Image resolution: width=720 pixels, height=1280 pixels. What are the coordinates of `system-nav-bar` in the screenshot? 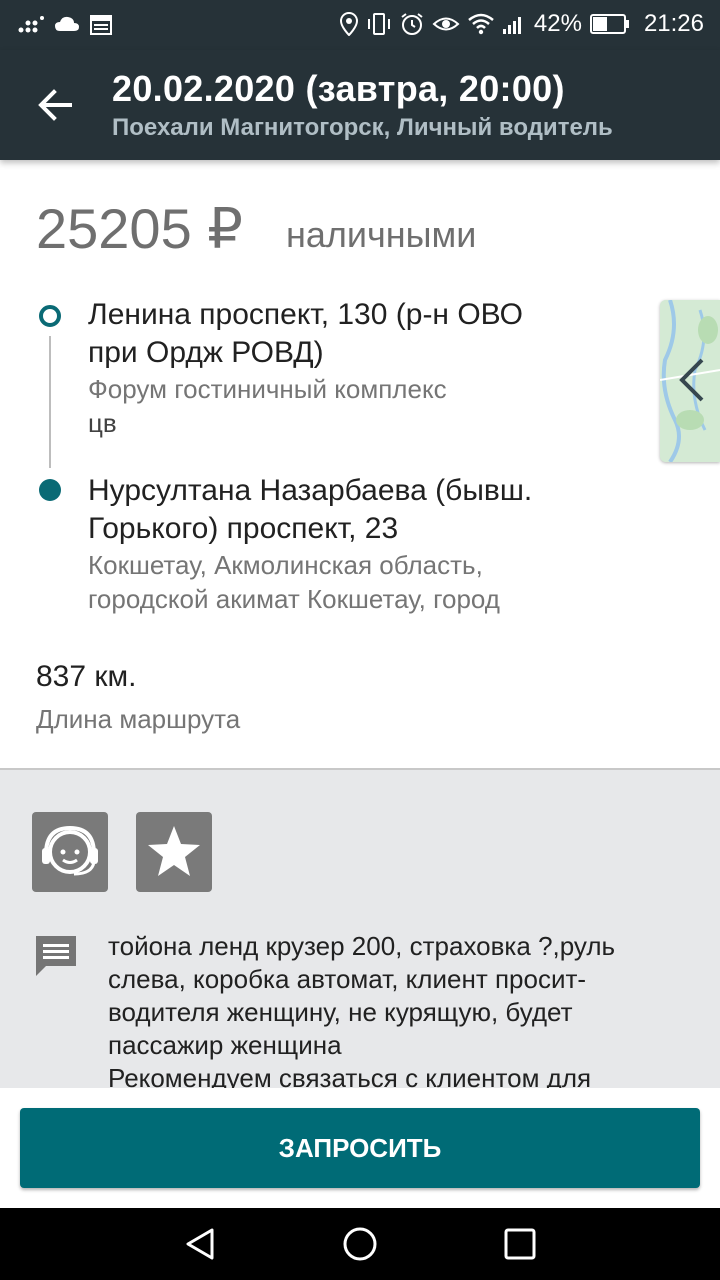 It's located at (360, 1244).